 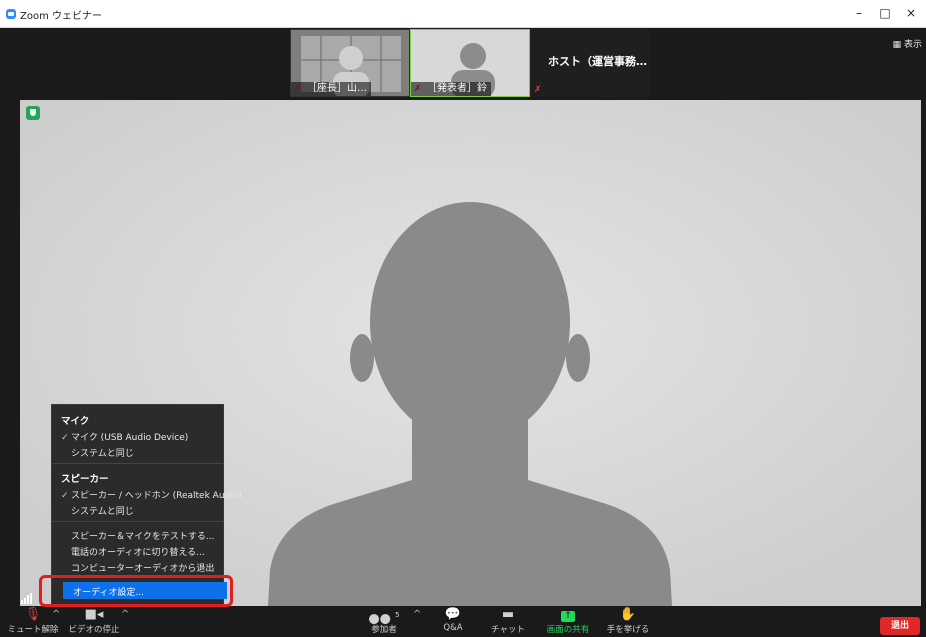 I want to click on stop-video-label: ビデオの停止, so click(x=94, y=630).